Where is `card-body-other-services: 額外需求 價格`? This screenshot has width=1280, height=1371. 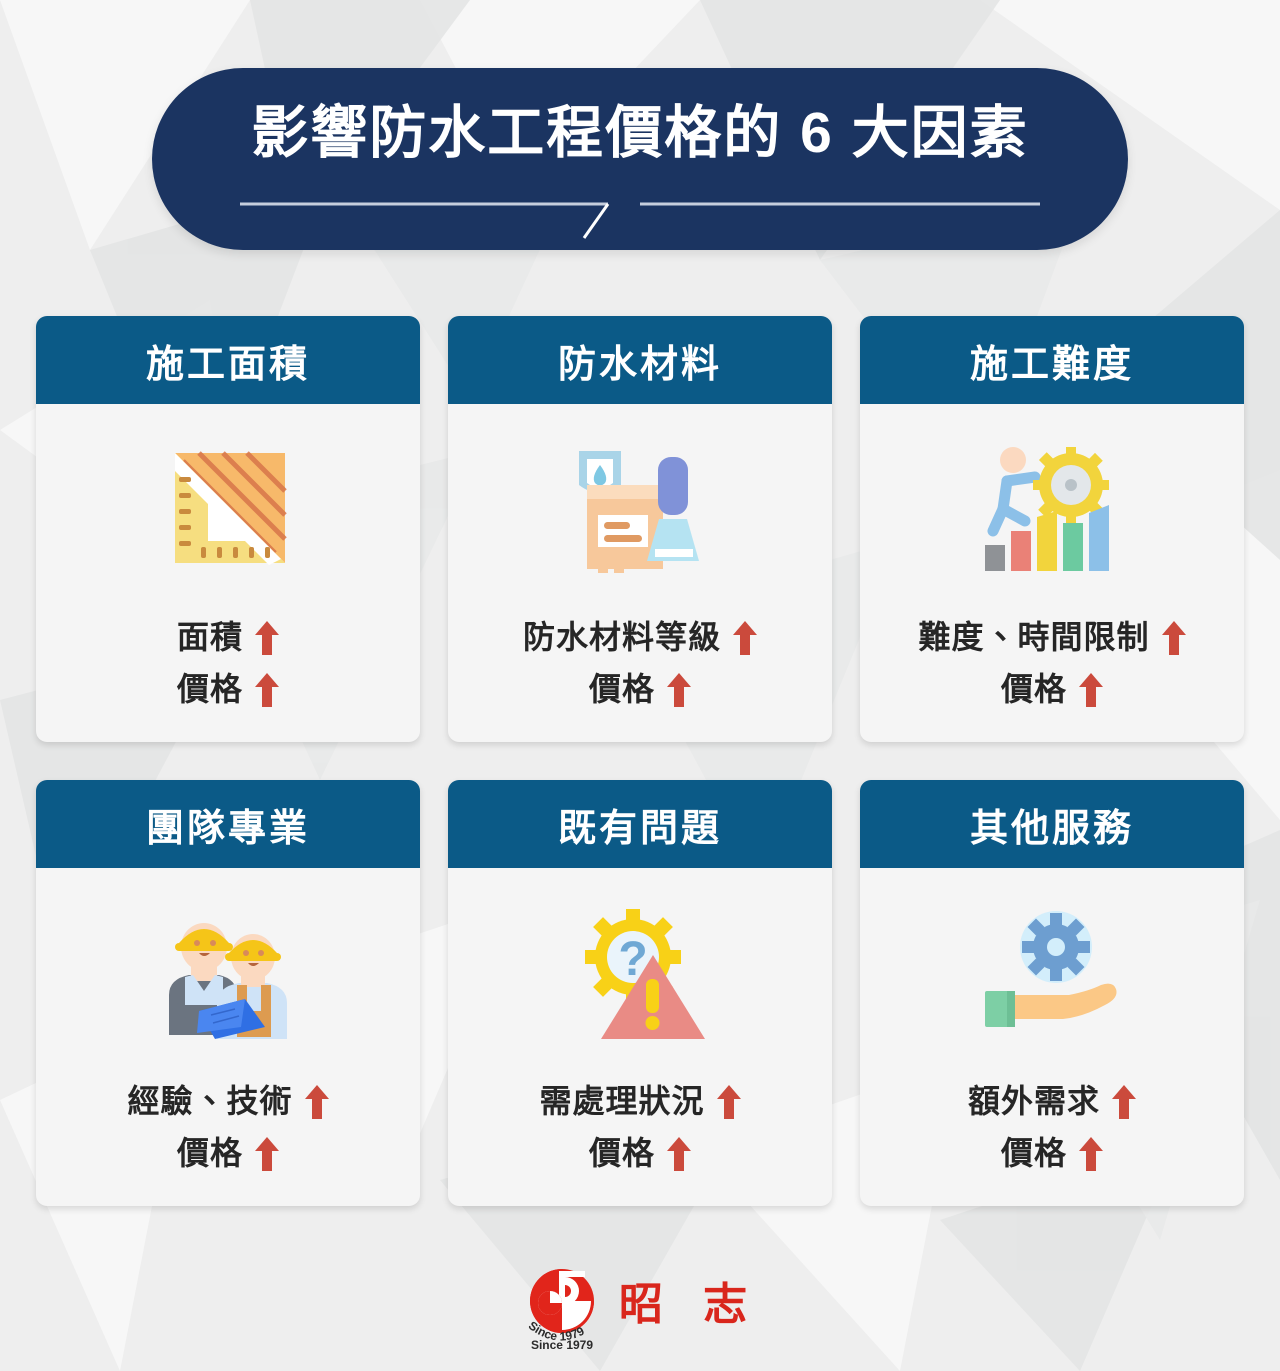 card-body-other-services: 額外需求 價格 is located at coordinates (1052, 1037).